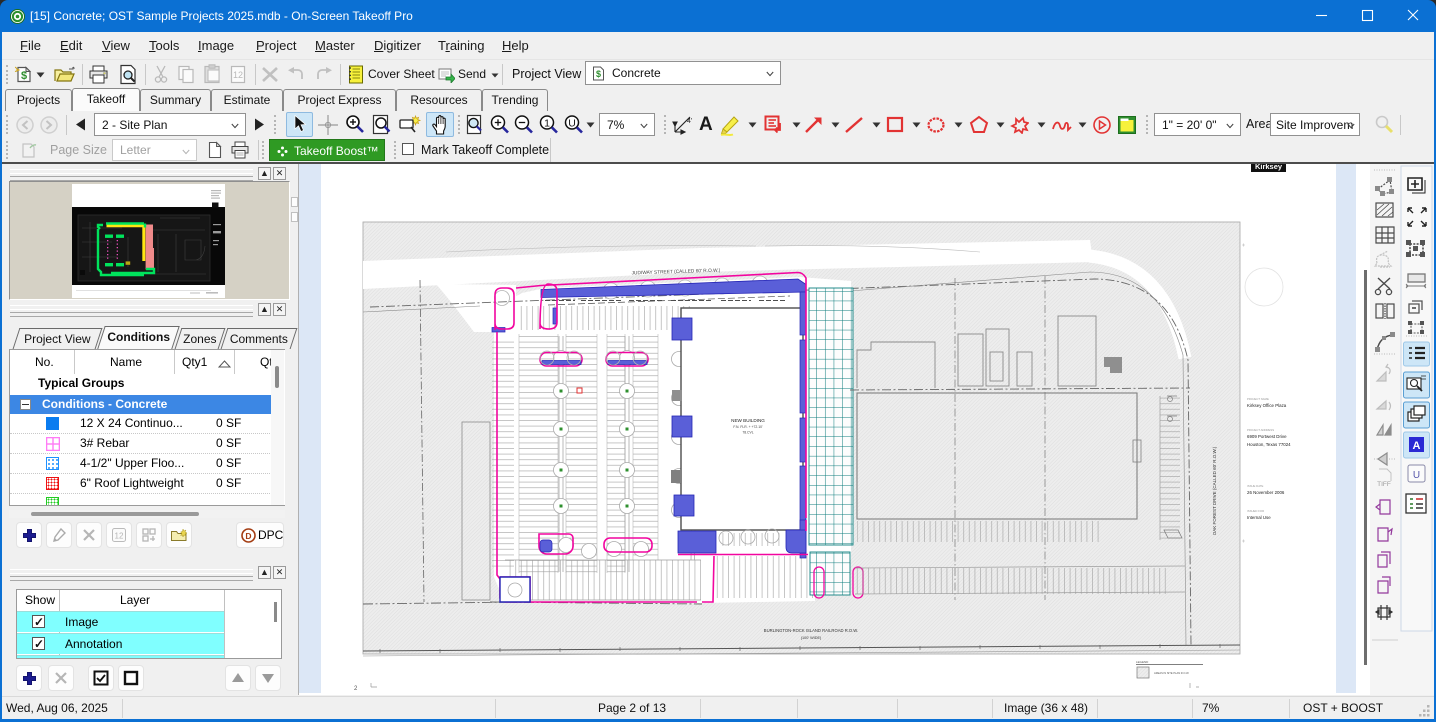 Image resolution: width=1436 pixels, height=722 pixels. I want to click on svg-text: ISSUE DATE, so click(1255, 486).